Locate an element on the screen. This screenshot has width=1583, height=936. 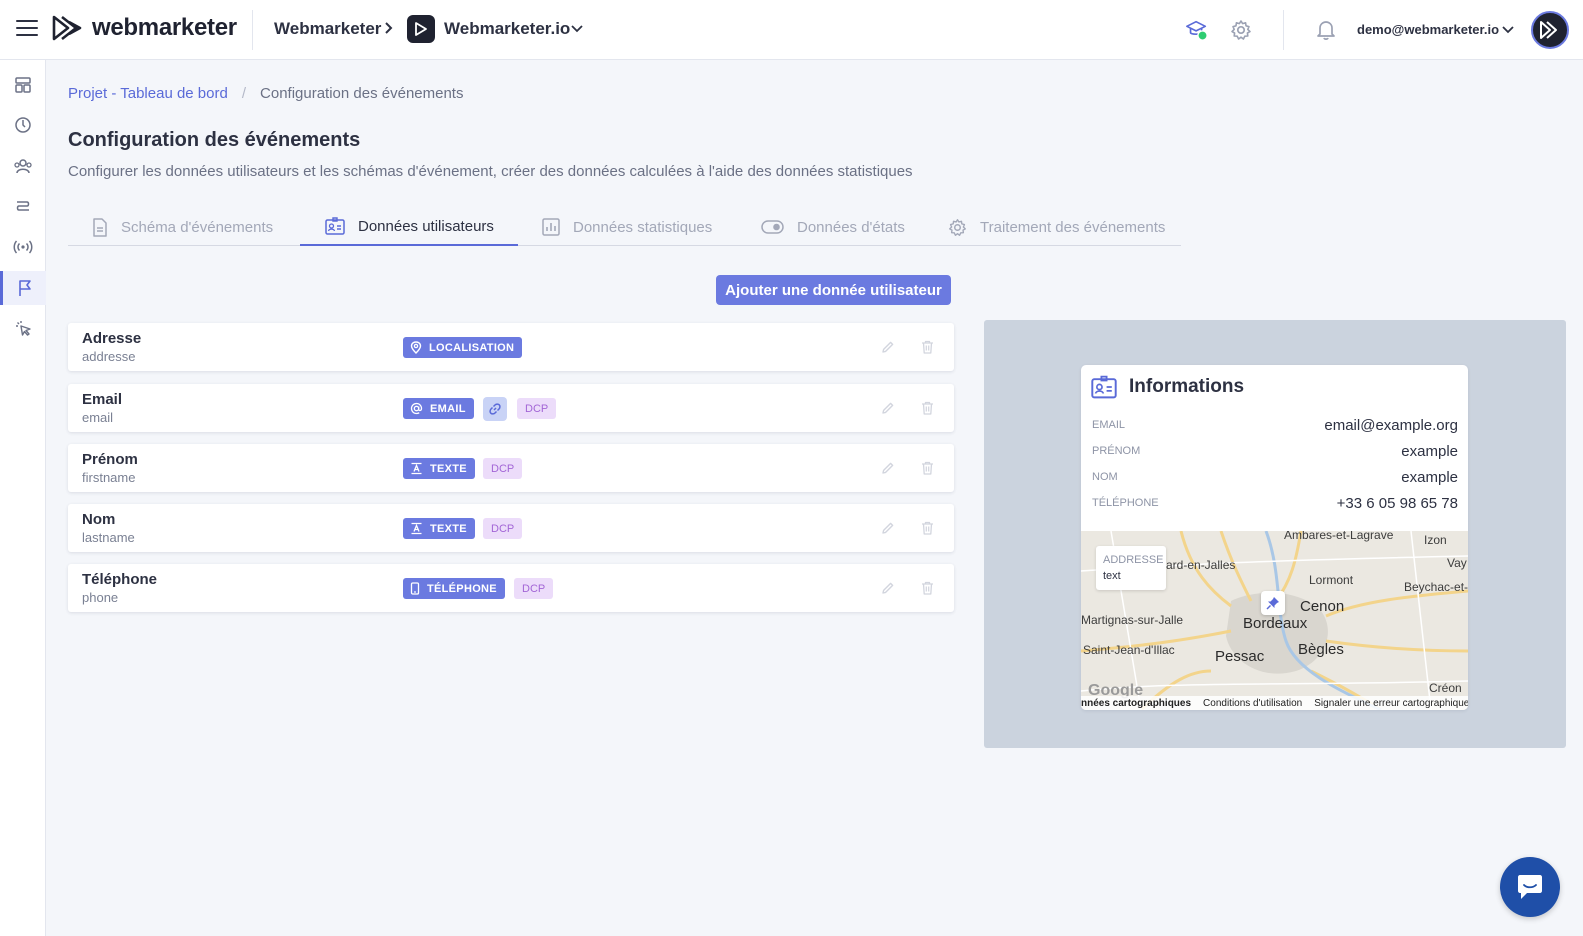
project-logo is located at coordinates (421, 29).